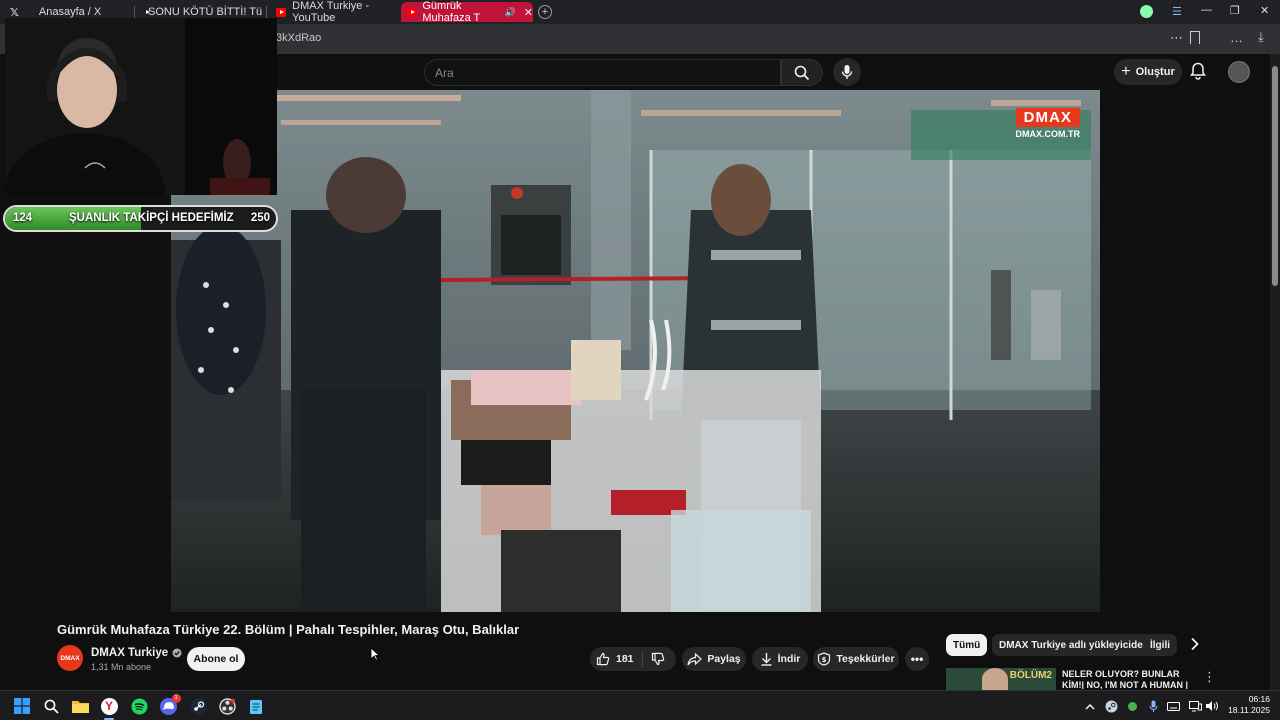 This screenshot has height=720, width=1280. What do you see at coordinates (1195, 37) in the screenshot?
I see `bookmark-icon` at bounding box center [1195, 37].